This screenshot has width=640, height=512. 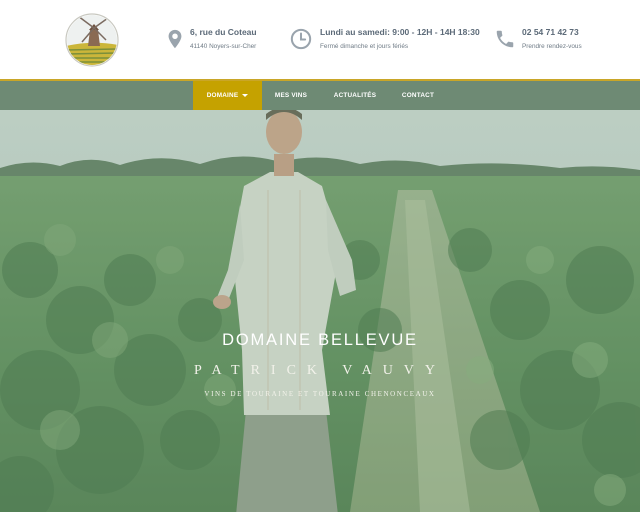 What do you see at coordinates (175, 39) in the screenshot?
I see `map-marker-icon` at bounding box center [175, 39].